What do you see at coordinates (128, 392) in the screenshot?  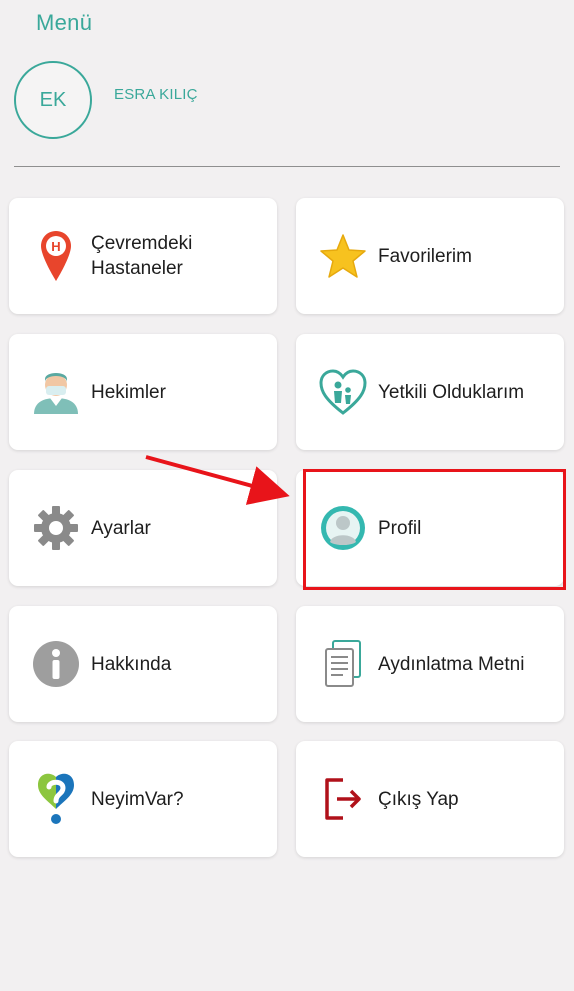 I see `menu-item-label: Hekimler` at bounding box center [128, 392].